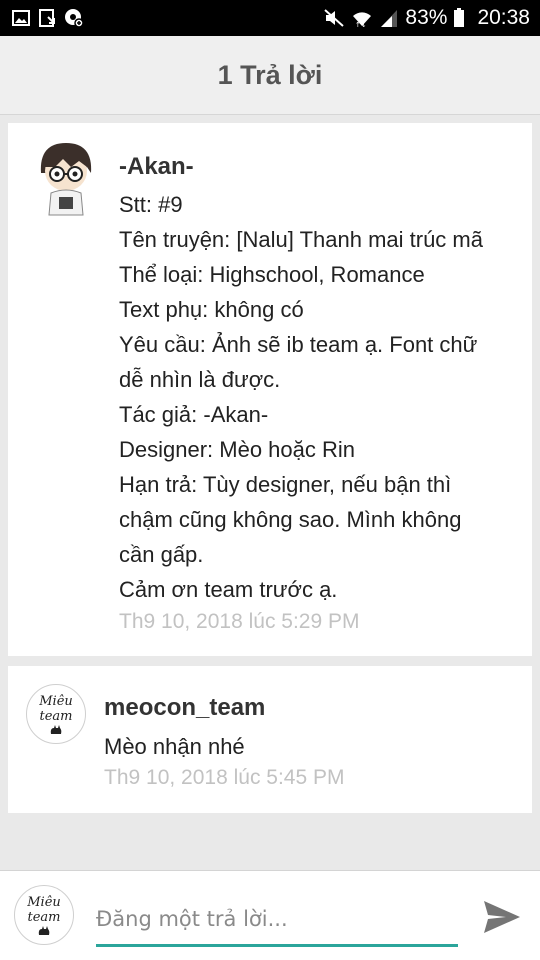 This screenshot has width=540, height=960. I want to click on signal-icon, so click(389, 18).